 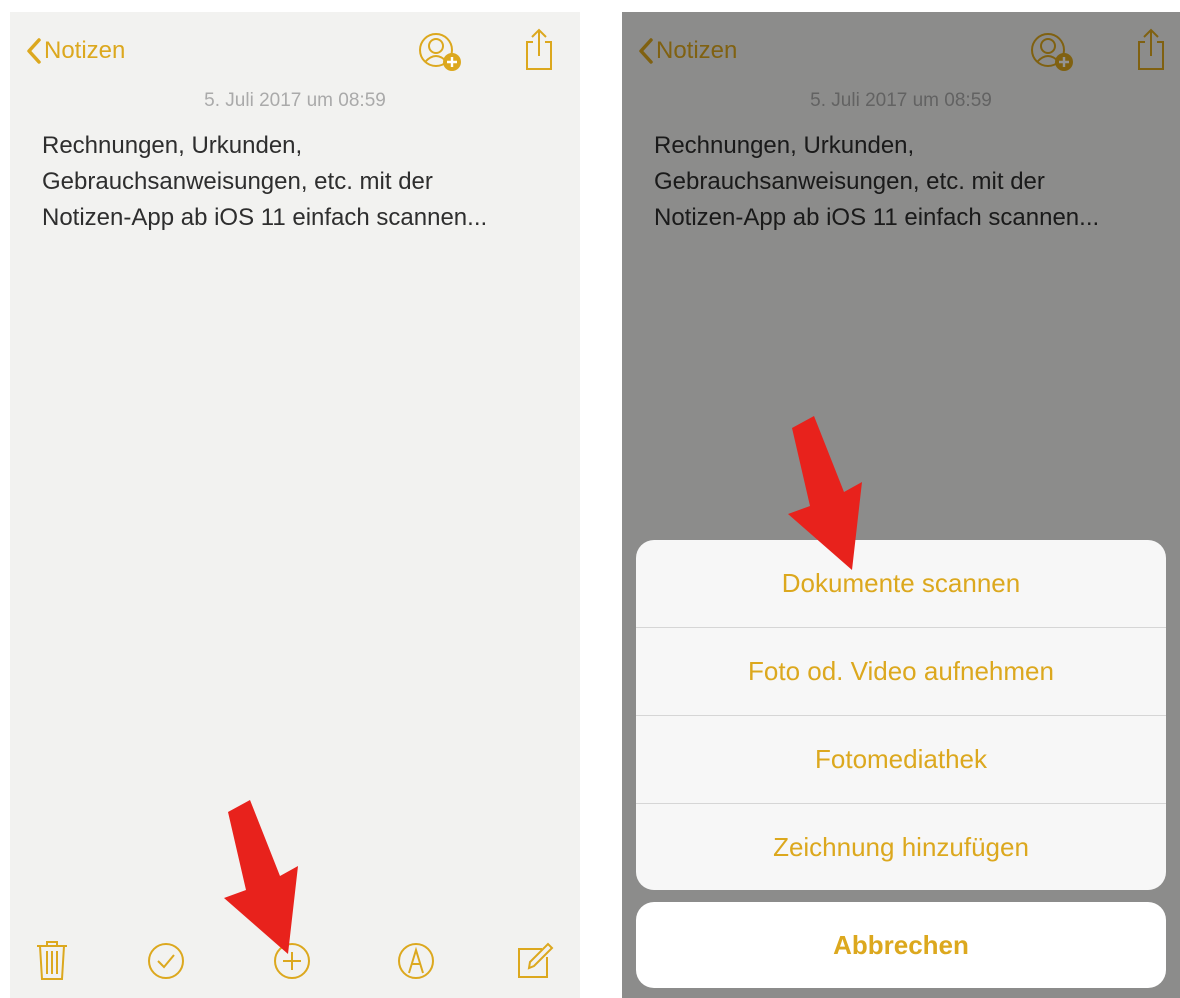 I want to click on checklist-button, so click(x=166, y=963).